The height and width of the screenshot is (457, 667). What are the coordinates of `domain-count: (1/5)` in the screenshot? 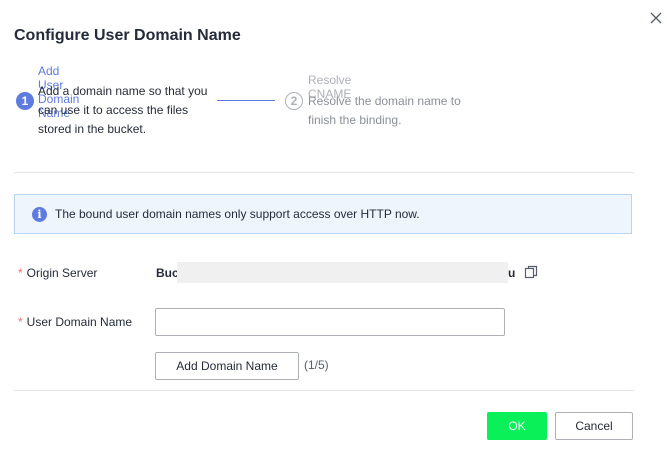 It's located at (316, 365).